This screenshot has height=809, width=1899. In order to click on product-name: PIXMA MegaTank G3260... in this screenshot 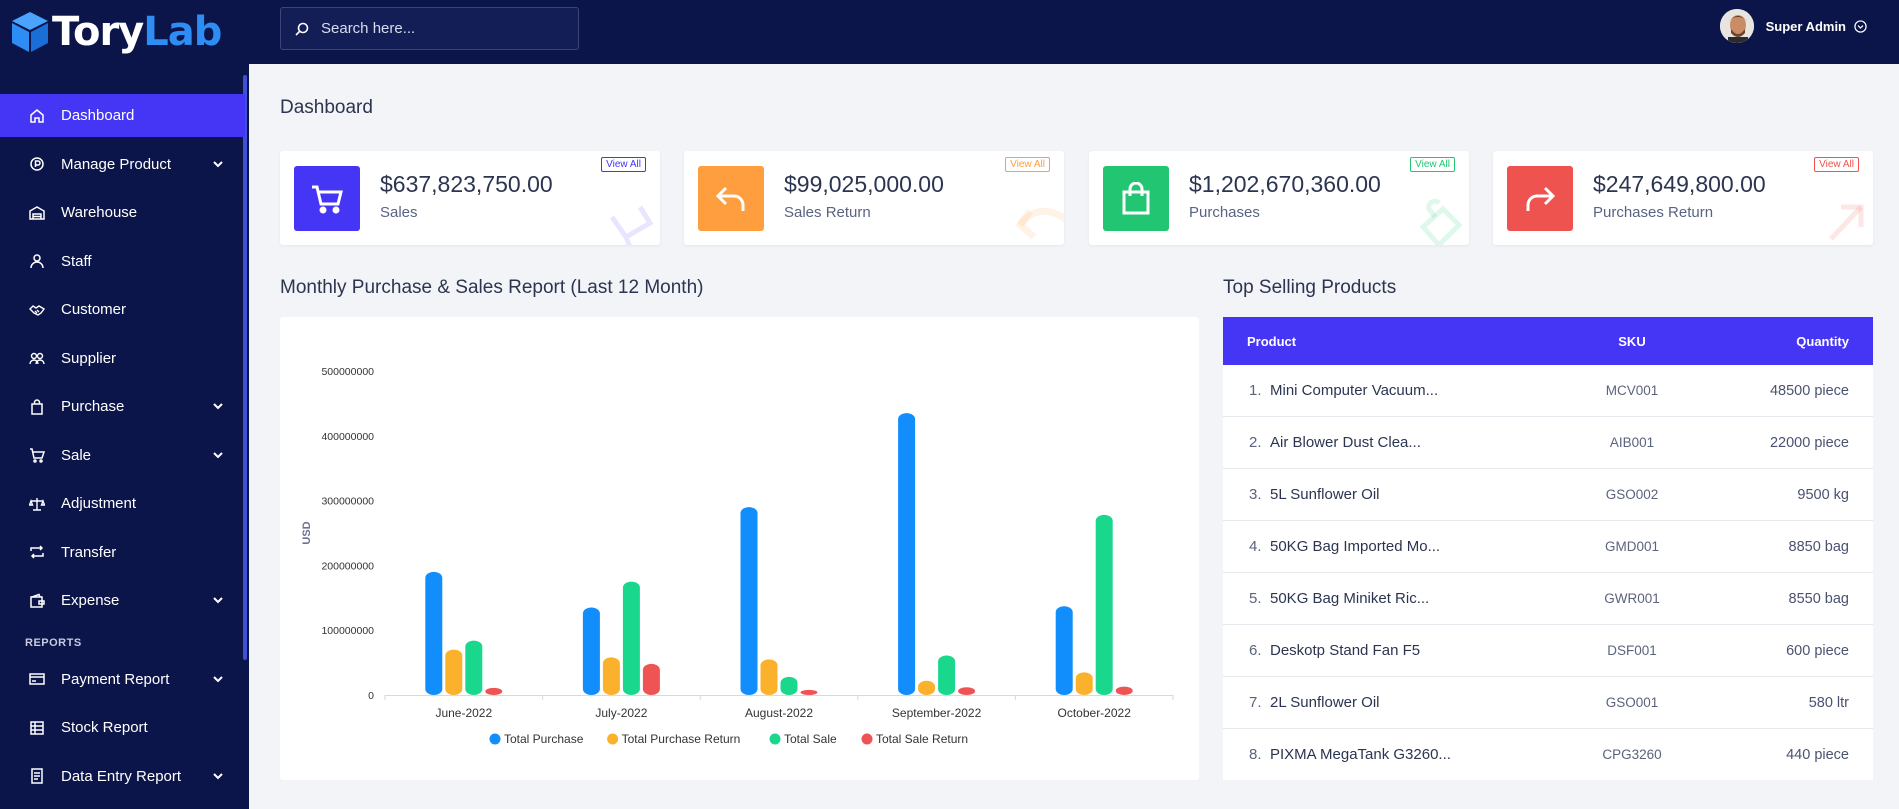, I will do `click(1360, 754)`.